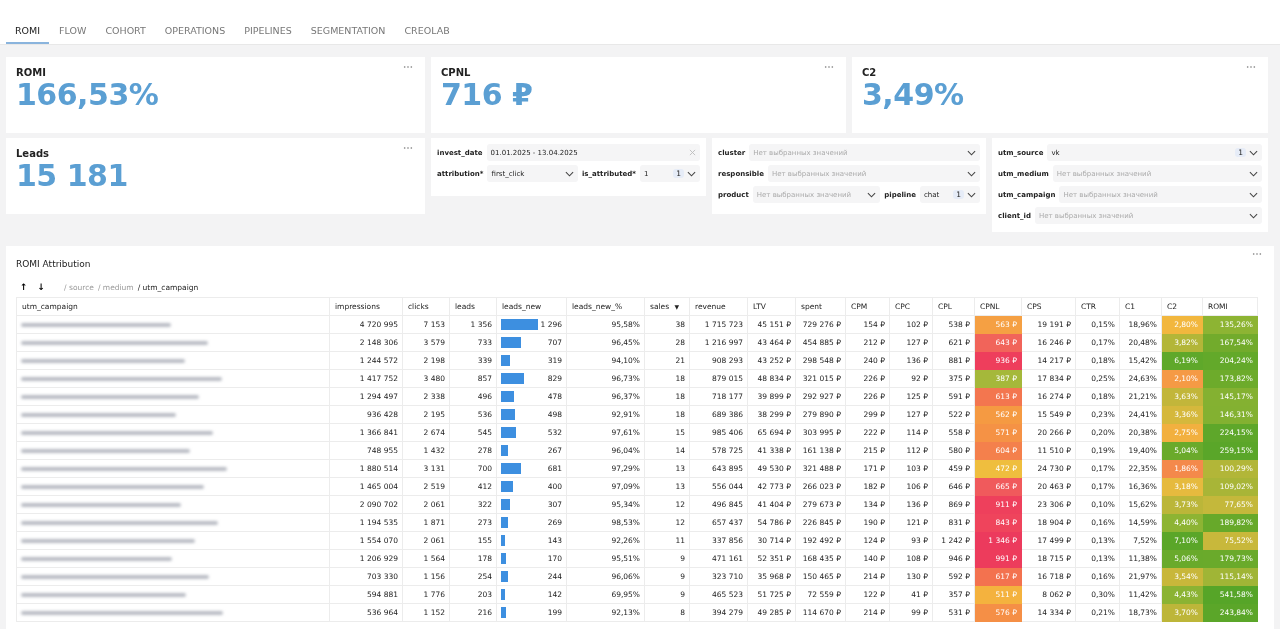  What do you see at coordinates (31, 72) in the screenshot?
I see `kpi-title: ROMI` at bounding box center [31, 72].